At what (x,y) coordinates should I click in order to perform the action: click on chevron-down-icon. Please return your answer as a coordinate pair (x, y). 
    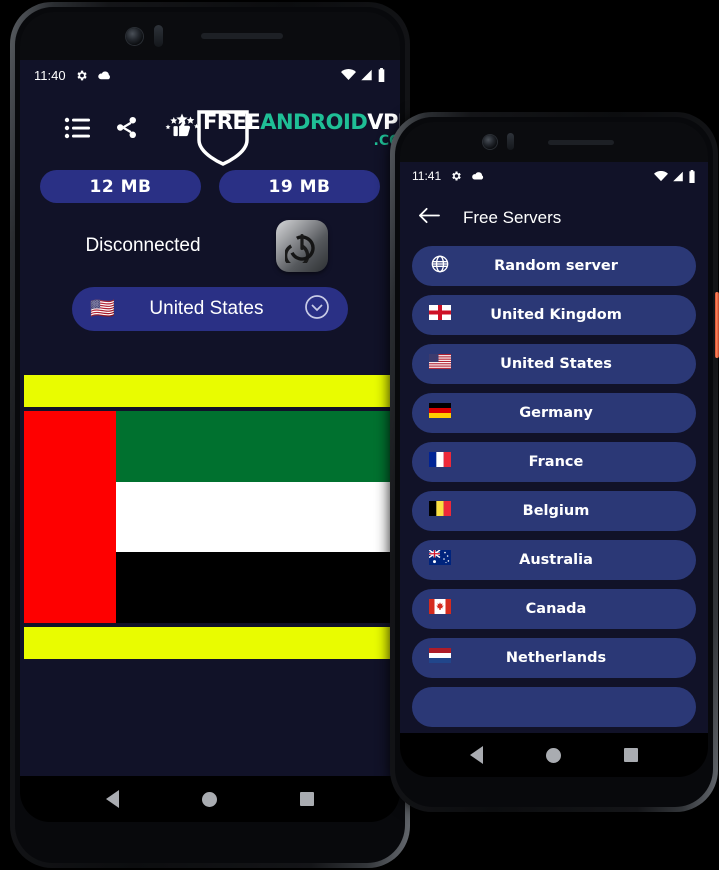
    Looking at the image, I should click on (317, 309).